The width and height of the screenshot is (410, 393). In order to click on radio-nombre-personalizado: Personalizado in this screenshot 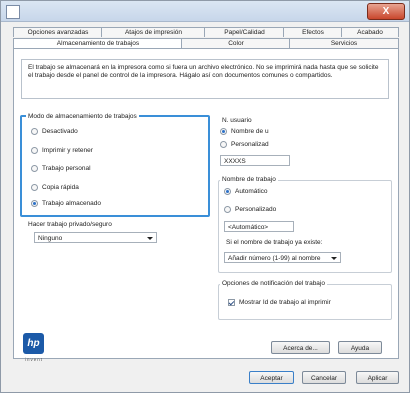, I will do `click(250, 209)`.